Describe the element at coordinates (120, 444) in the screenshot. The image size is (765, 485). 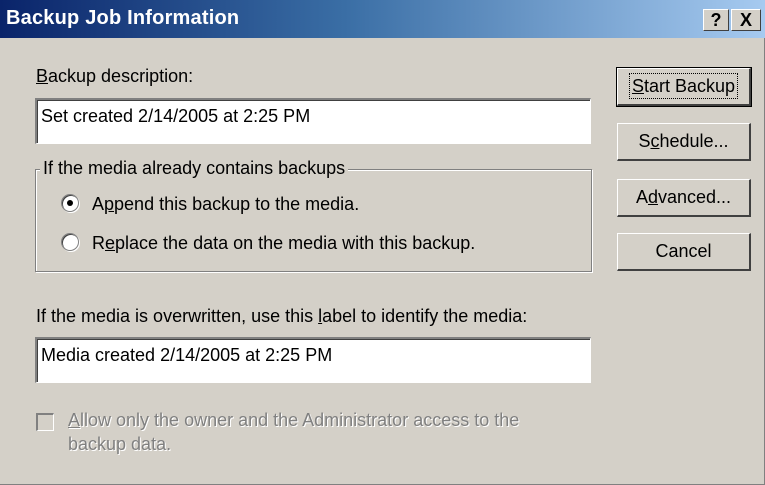
I see `owner-access-label-line2: backup data.` at that location.